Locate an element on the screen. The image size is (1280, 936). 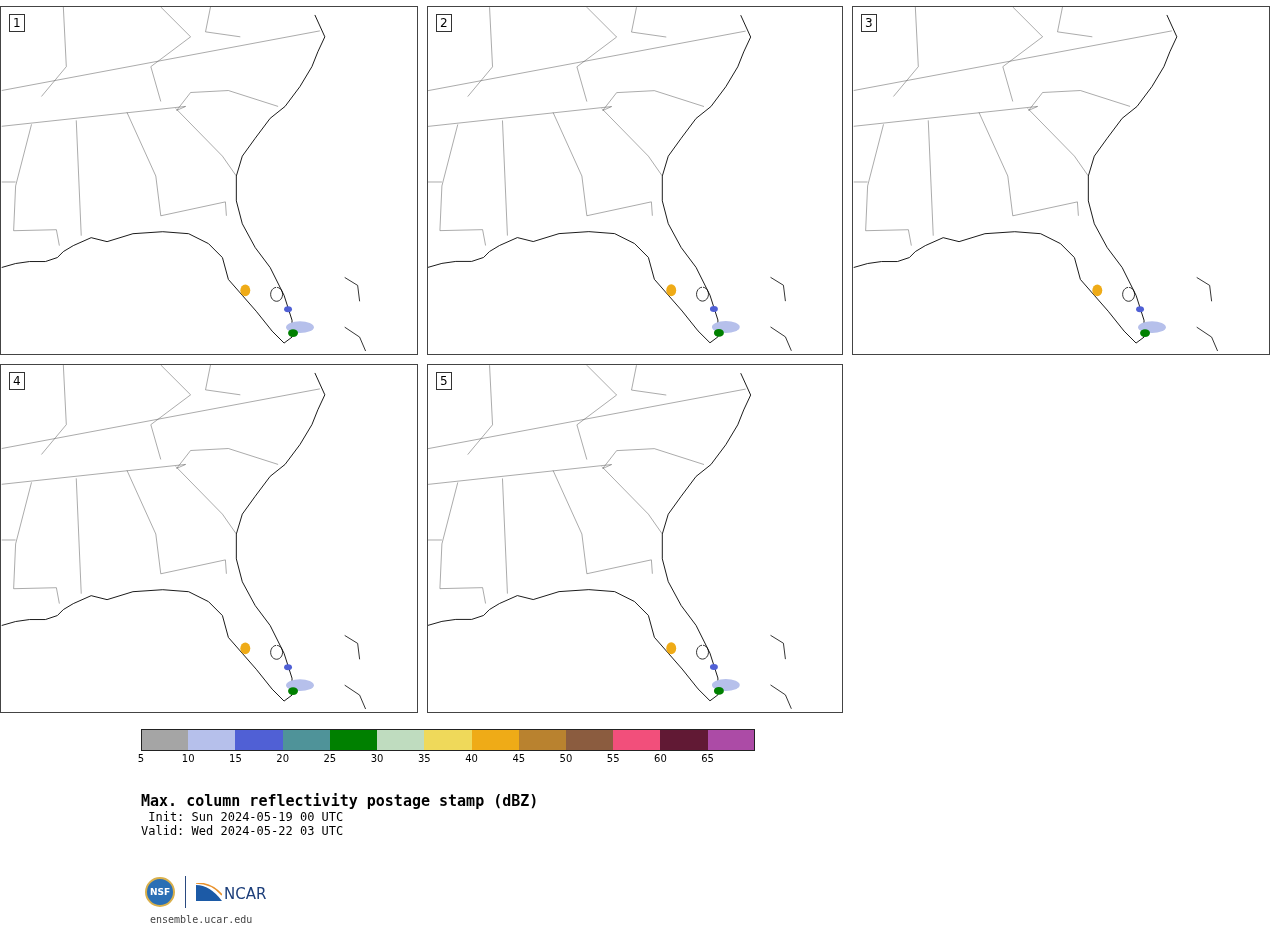
site-link: ensemble.ucar.edu is located at coordinates (201, 919).